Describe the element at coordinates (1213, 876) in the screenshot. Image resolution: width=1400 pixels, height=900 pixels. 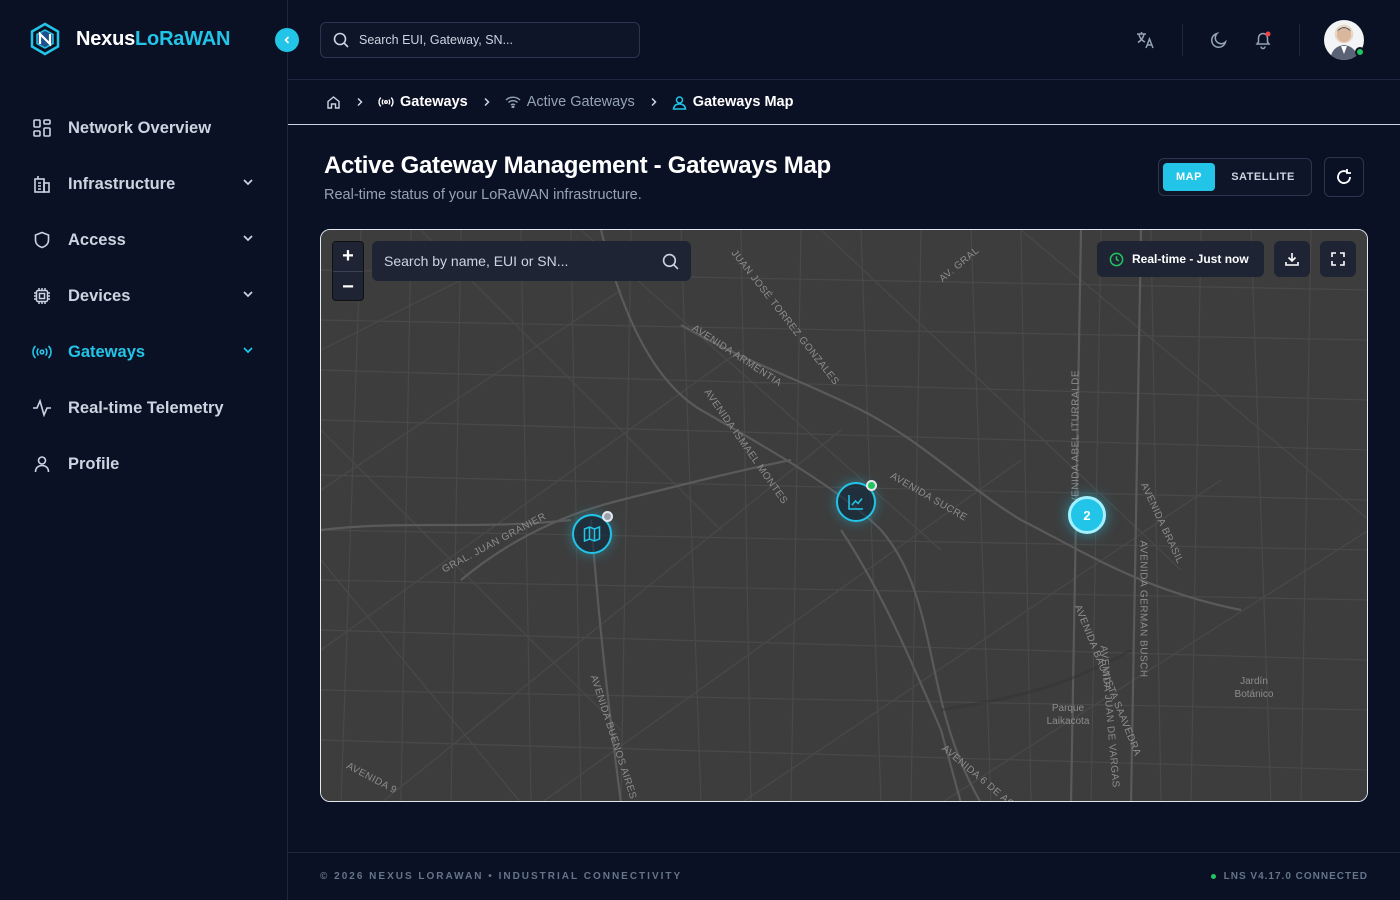
I see `status-dot` at that location.